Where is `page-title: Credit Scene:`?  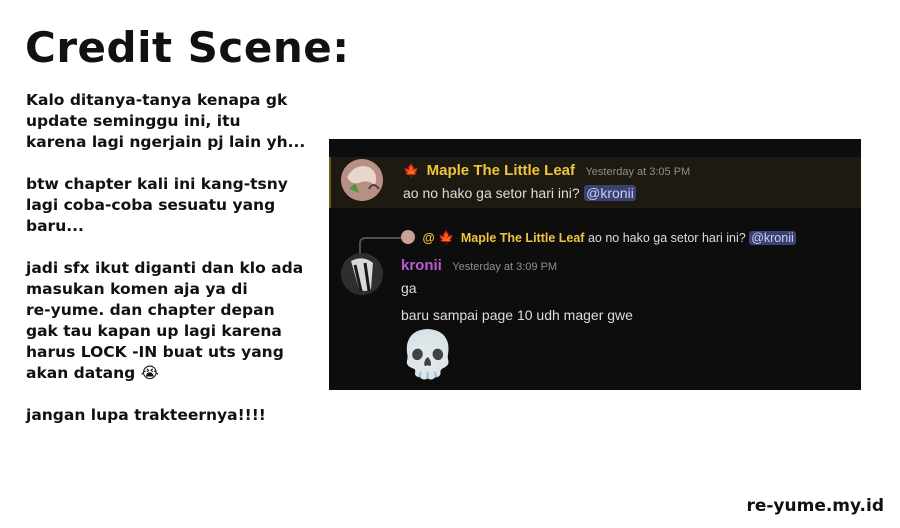 page-title: Credit Scene: is located at coordinates (187, 47).